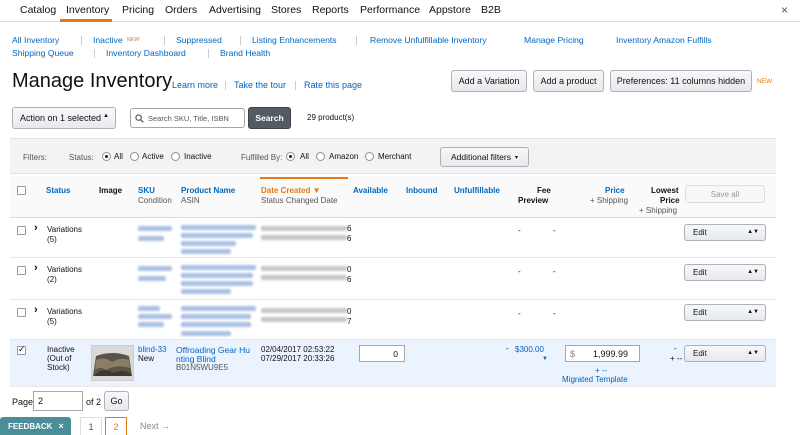  What do you see at coordinates (175, 156) in the screenshot?
I see `status-inactive-radio` at bounding box center [175, 156].